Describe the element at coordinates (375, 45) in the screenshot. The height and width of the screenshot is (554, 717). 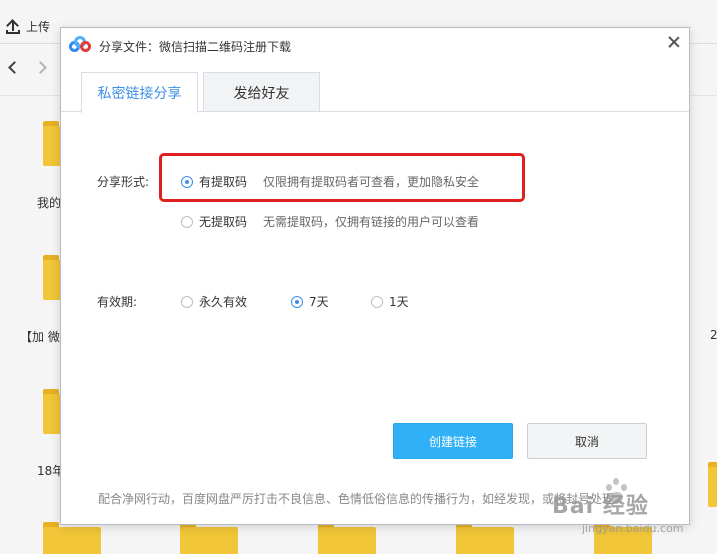
I see `dialog-title-bar: 分享文件：微信扫描二维码注册下载` at that location.